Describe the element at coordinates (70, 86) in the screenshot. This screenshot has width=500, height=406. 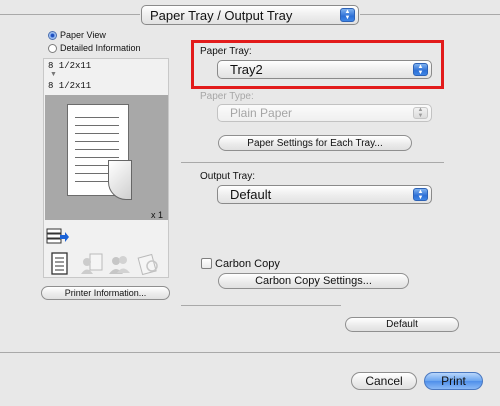
I see `paper-size-bottom: 8 1/2x11` at that location.